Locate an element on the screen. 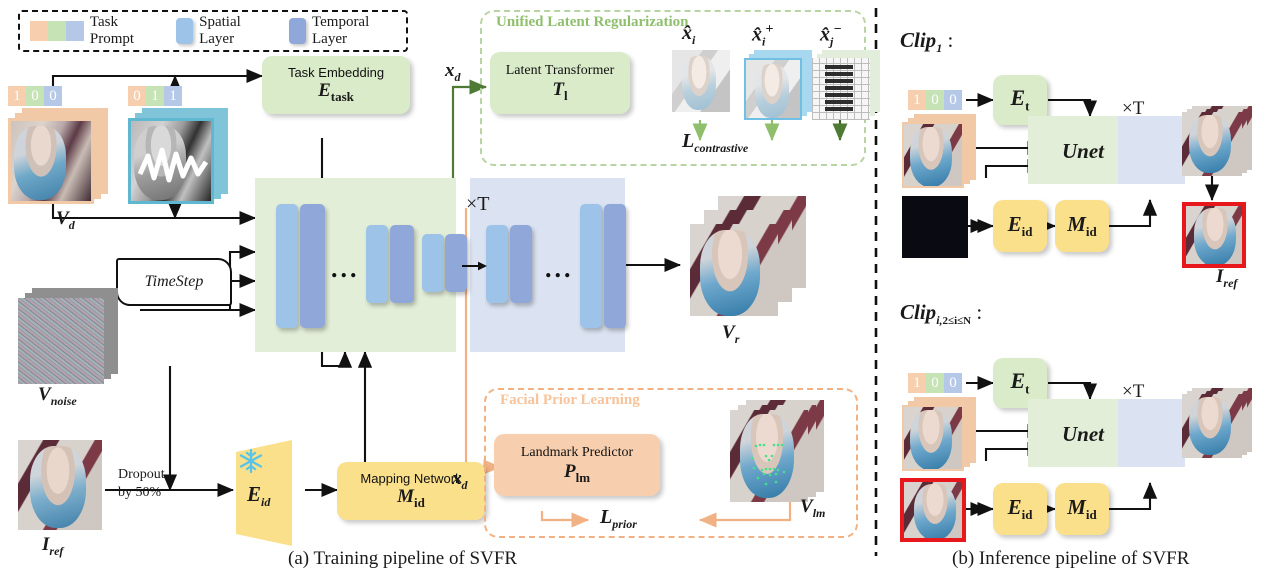 This screenshot has width=1278, height=580. task-embedding-symbol: Etask is located at coordinates (336, 92).